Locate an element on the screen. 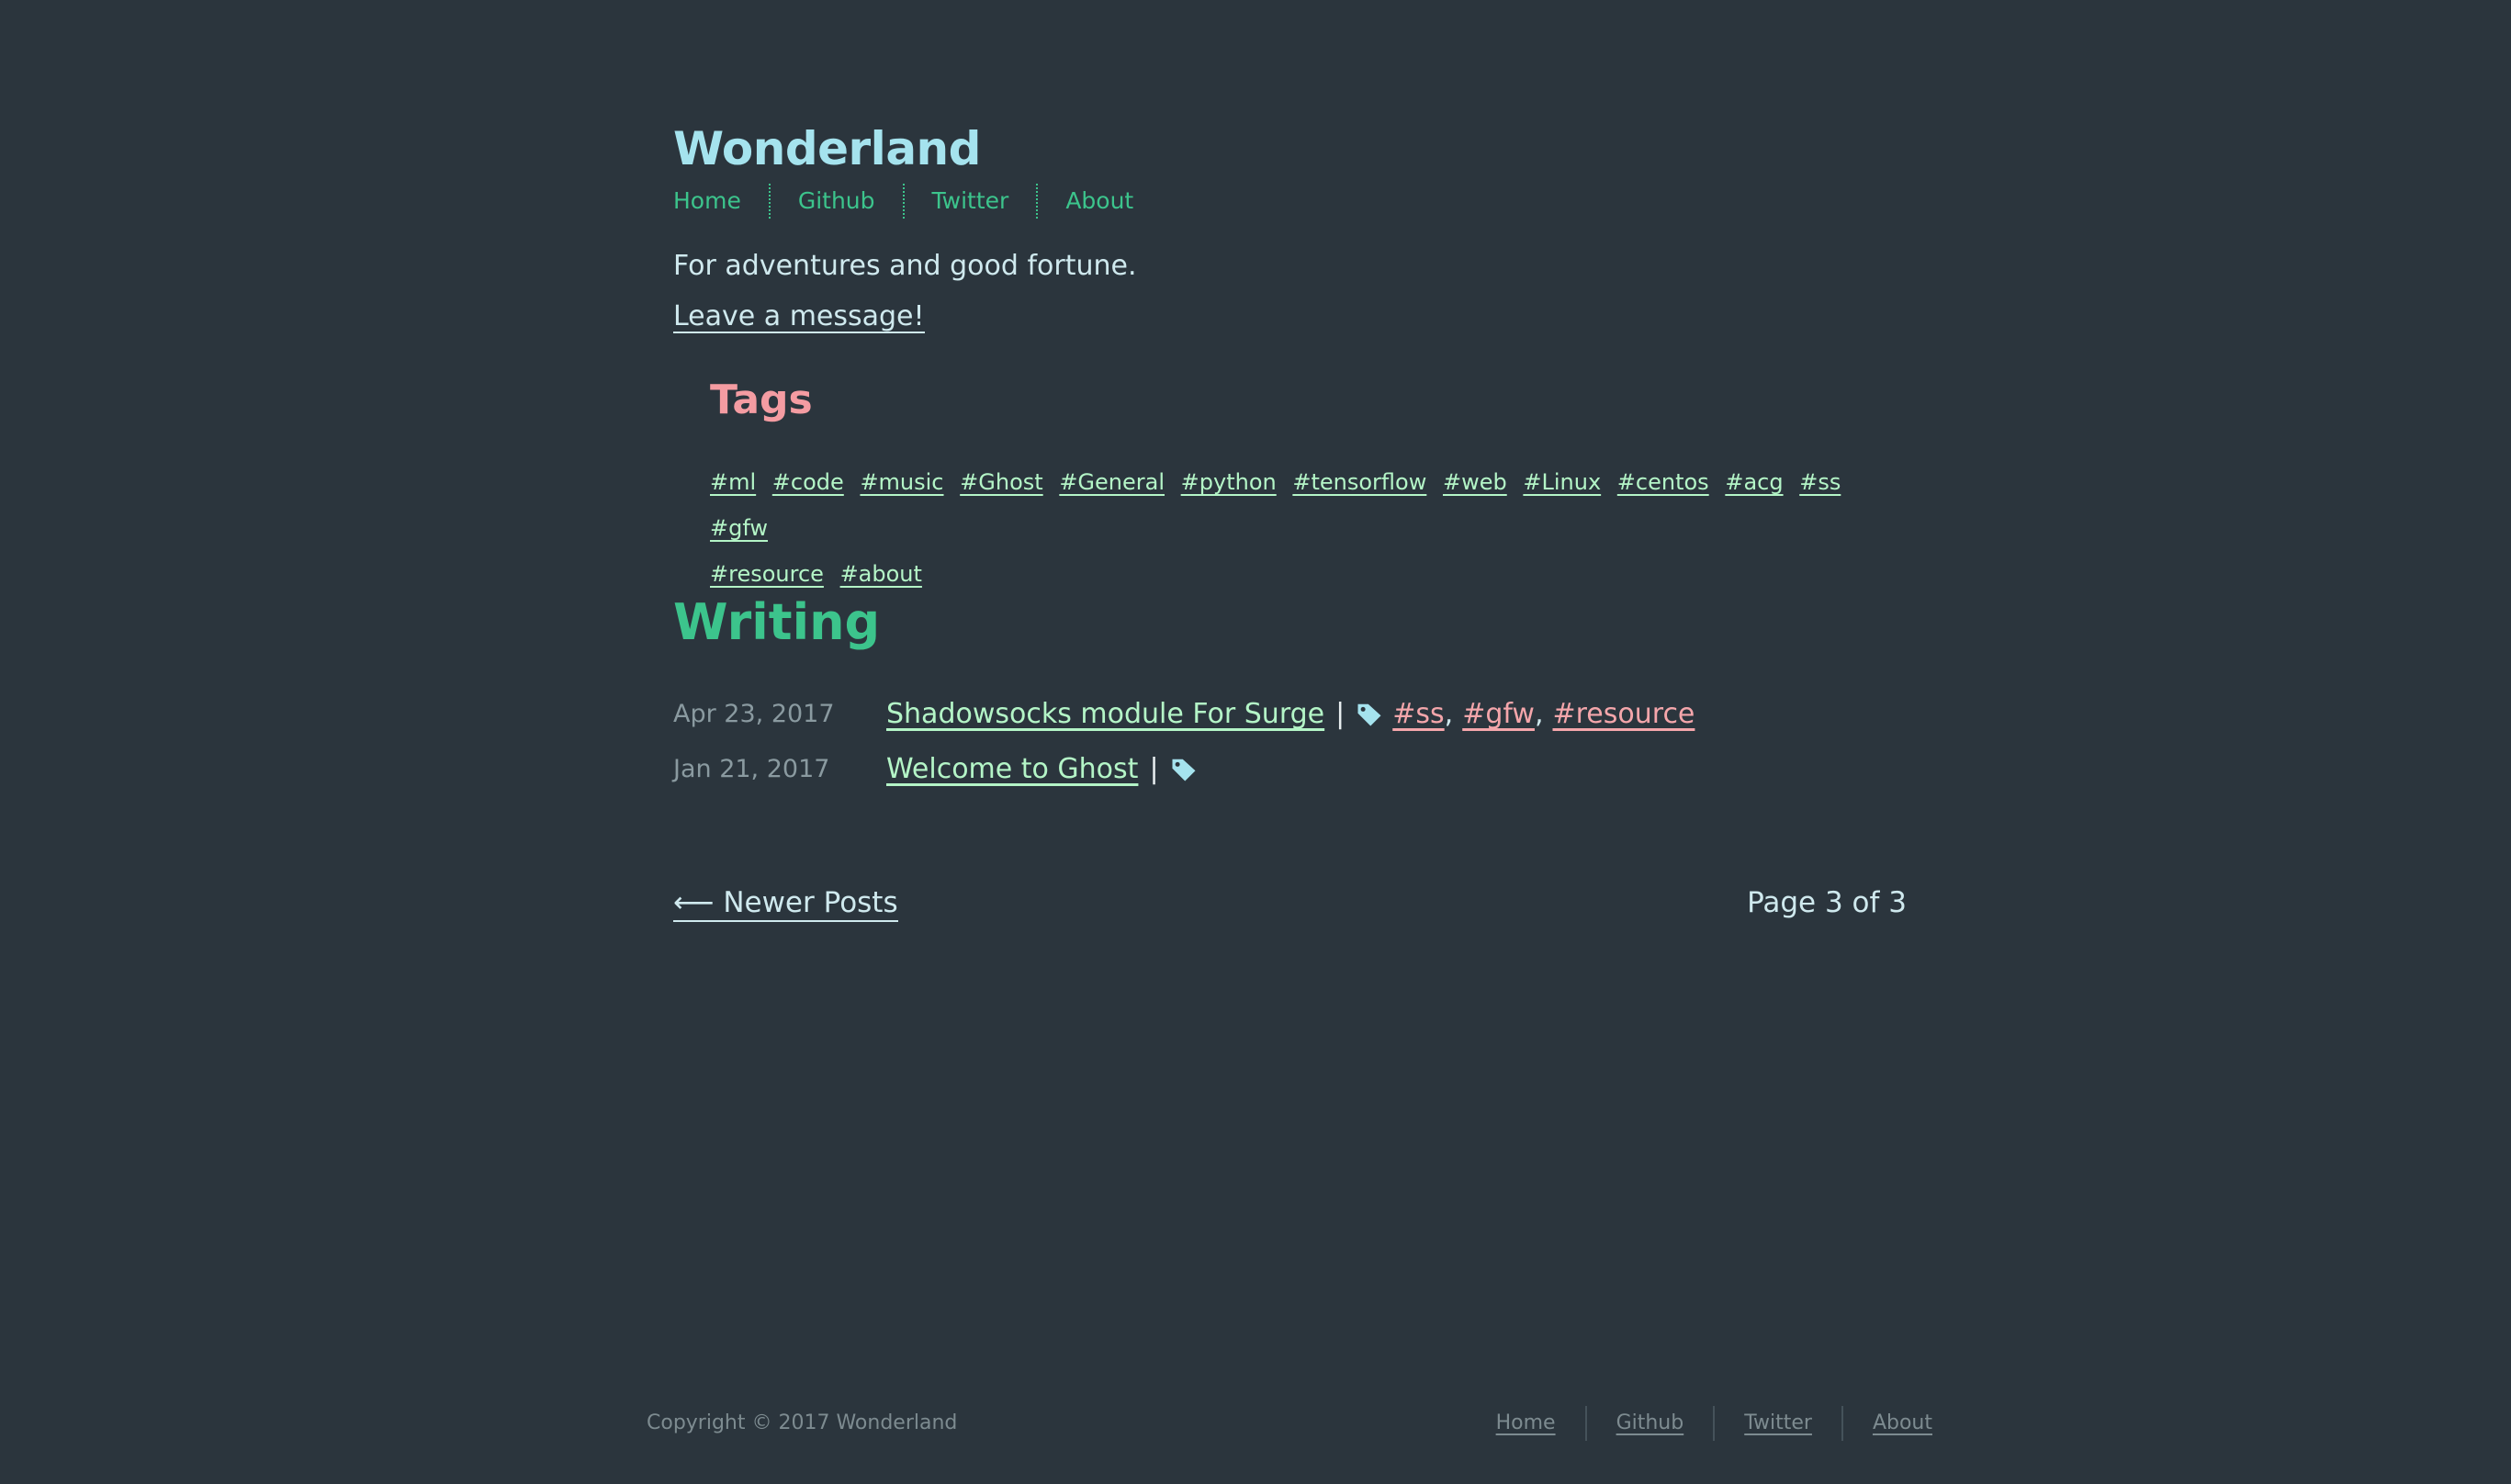 Image resolution: width=2511 pixels, height=1484 pixels. post-row: Jan 21, 2017 Welcome to Ghost | is located at coordinates (940, 769).